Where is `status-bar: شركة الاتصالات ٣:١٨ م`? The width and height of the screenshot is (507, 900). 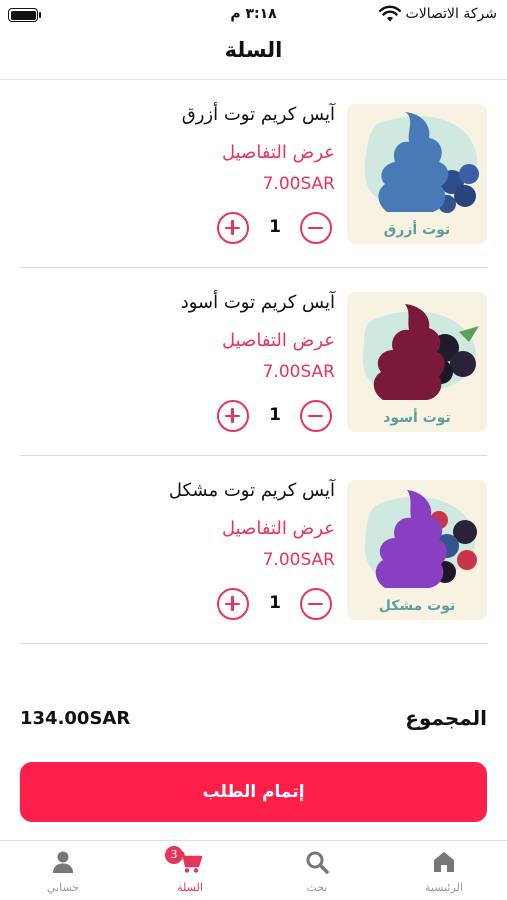
status-bar: شركة الاتصالات ٣:١٨ م is located at coordinates (253, 15).